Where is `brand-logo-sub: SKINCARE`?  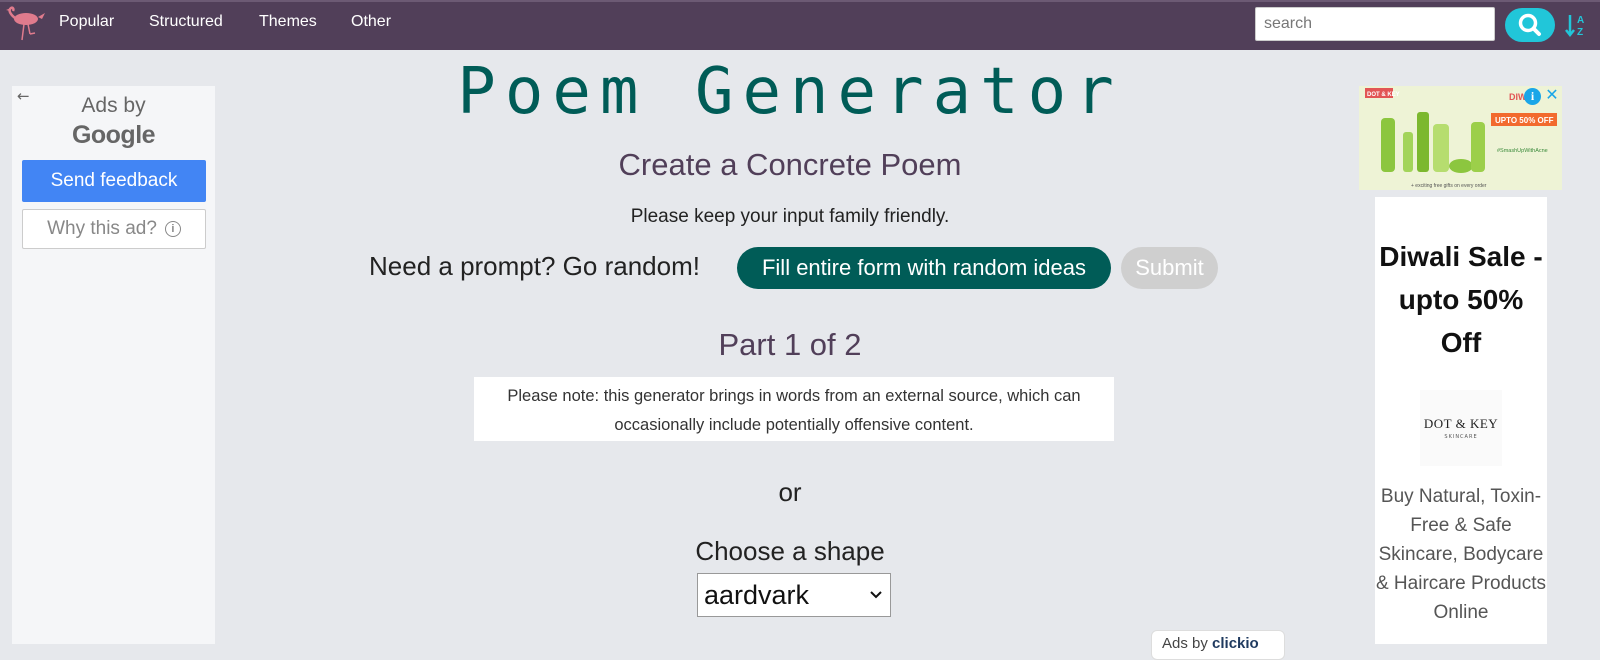 brand-logo-sub: SKINCARE is located at coordinates (1461, 437).